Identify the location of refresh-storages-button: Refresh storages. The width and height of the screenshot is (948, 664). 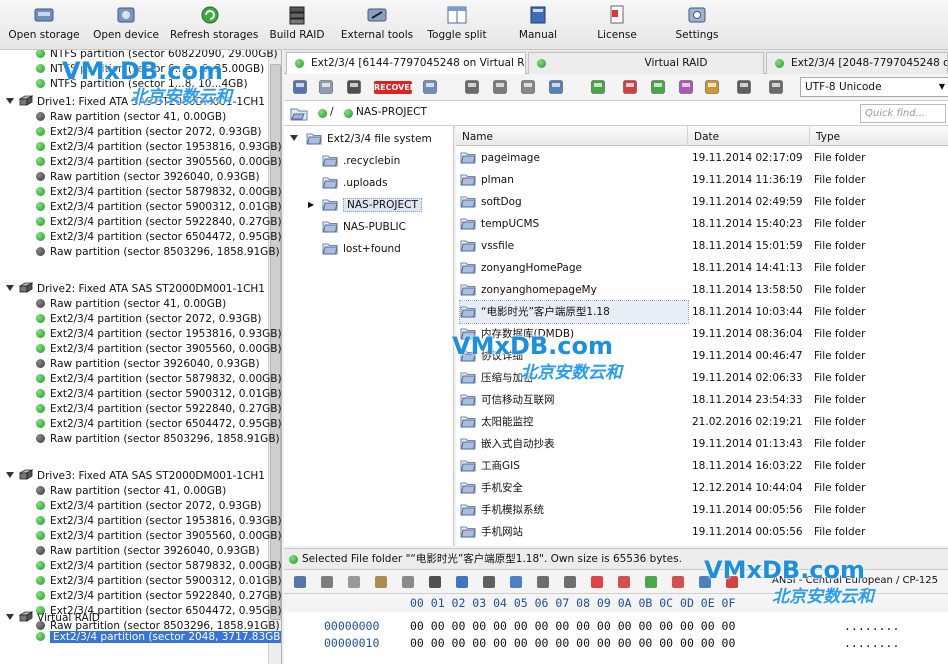
(214, 22).